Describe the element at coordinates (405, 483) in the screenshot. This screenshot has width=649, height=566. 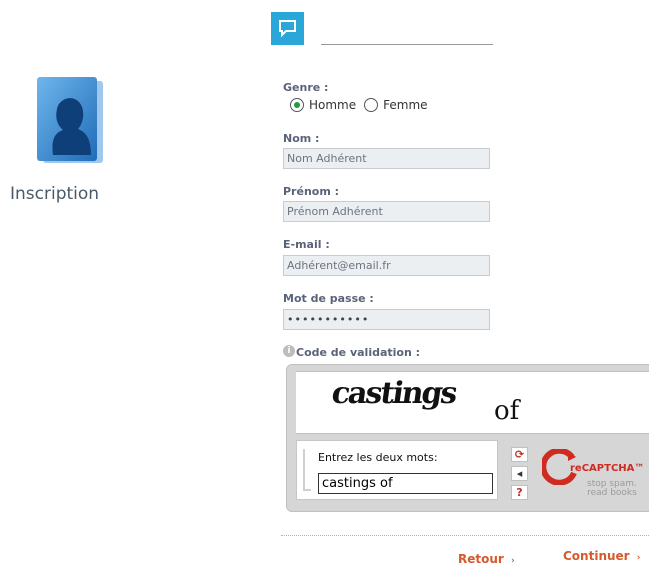
I see `captcha-input` at that location.